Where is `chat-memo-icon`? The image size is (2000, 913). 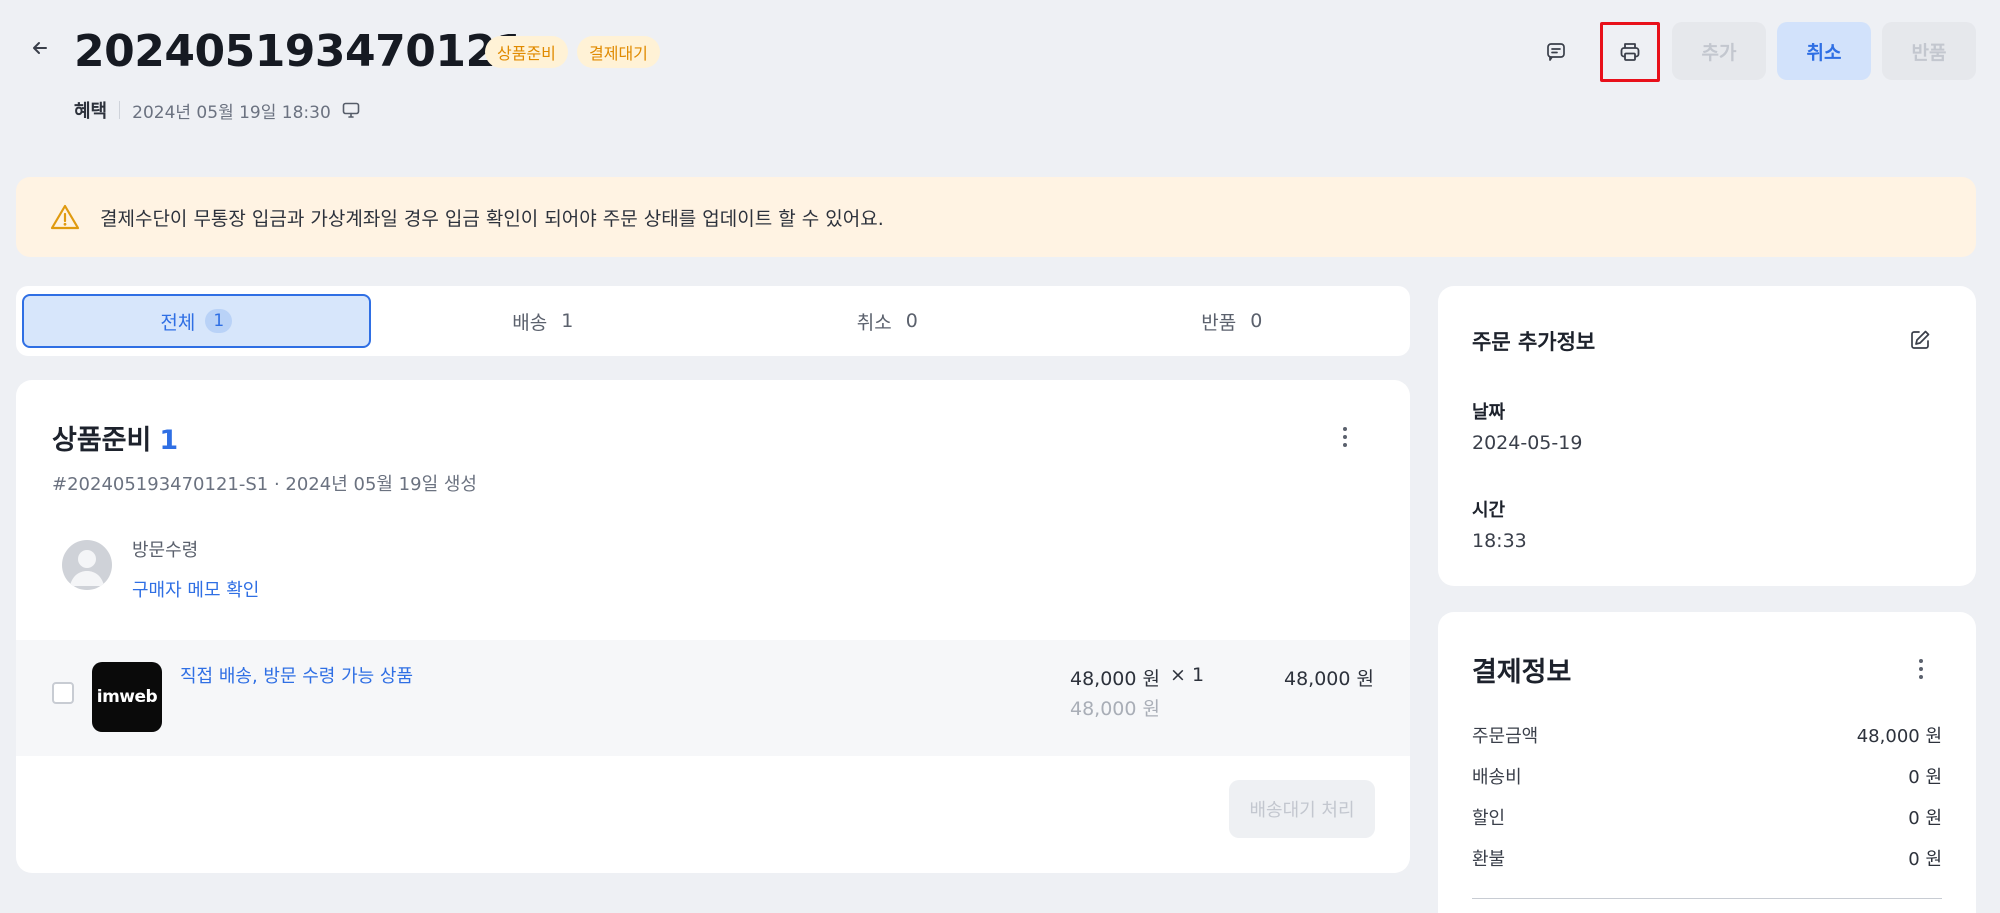
chat-memo-icon is located at coordinates (1556, 52).